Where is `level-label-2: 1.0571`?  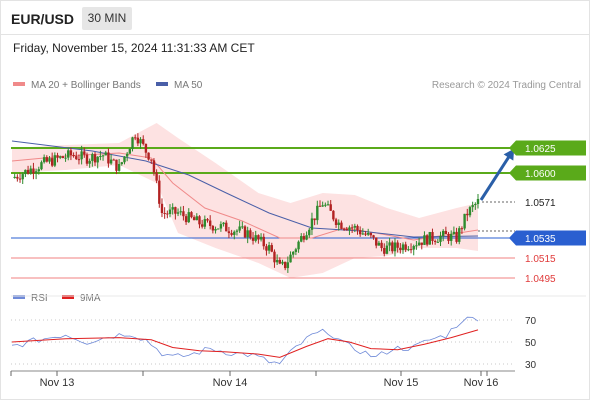
level-label-2: 1.0571 is located at coordinates (540, 203).